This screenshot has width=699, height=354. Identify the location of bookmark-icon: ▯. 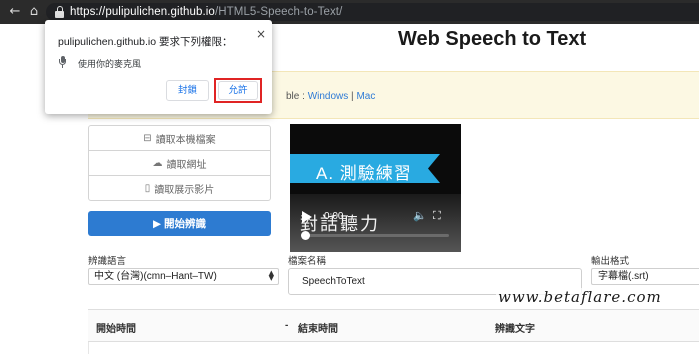
(147, 188).